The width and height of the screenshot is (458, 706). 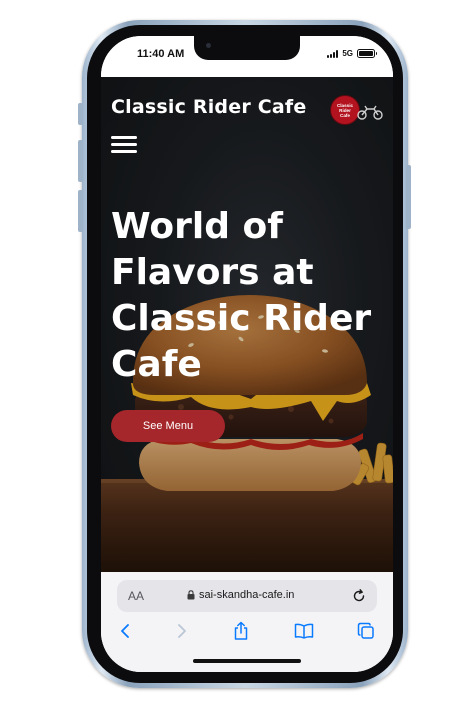 I want to click on forward-icon, so click(x=182, y=631).